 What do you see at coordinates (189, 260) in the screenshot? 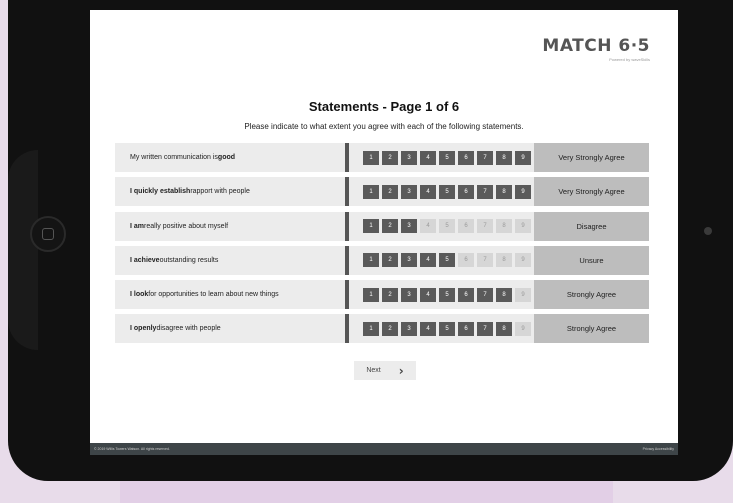
I see `statement-fragment: outstanding results` at bounding box center [189, 260].